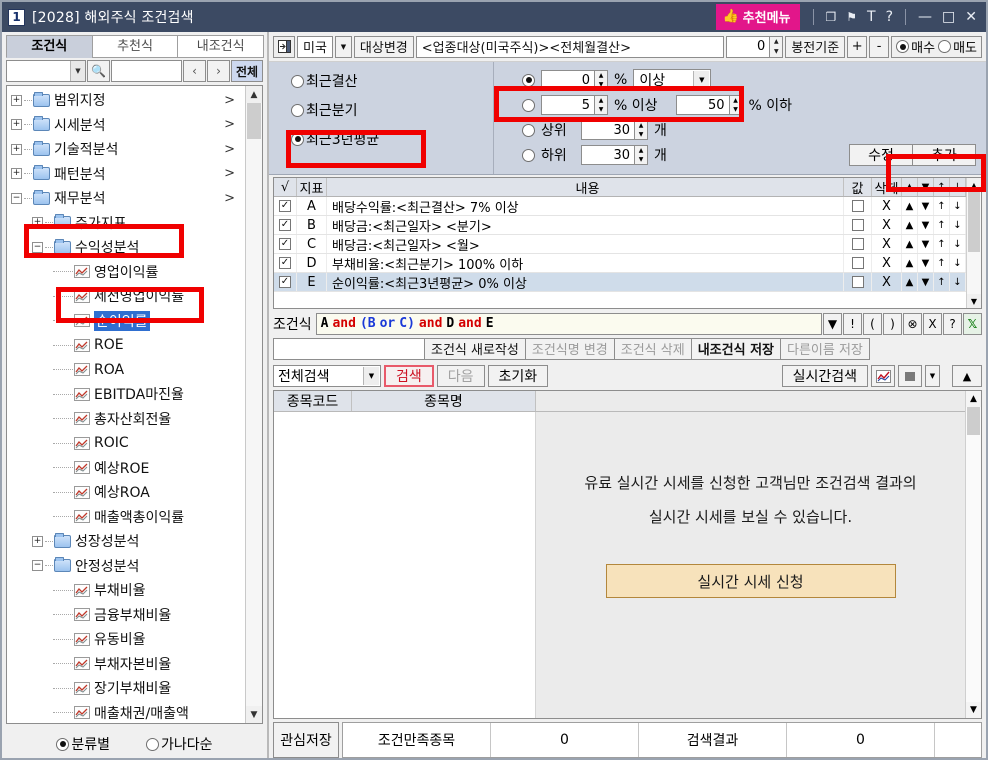  Describe the element at coordinates (409, 376) in the screenshot. I see `search-button: 검색` at that location.